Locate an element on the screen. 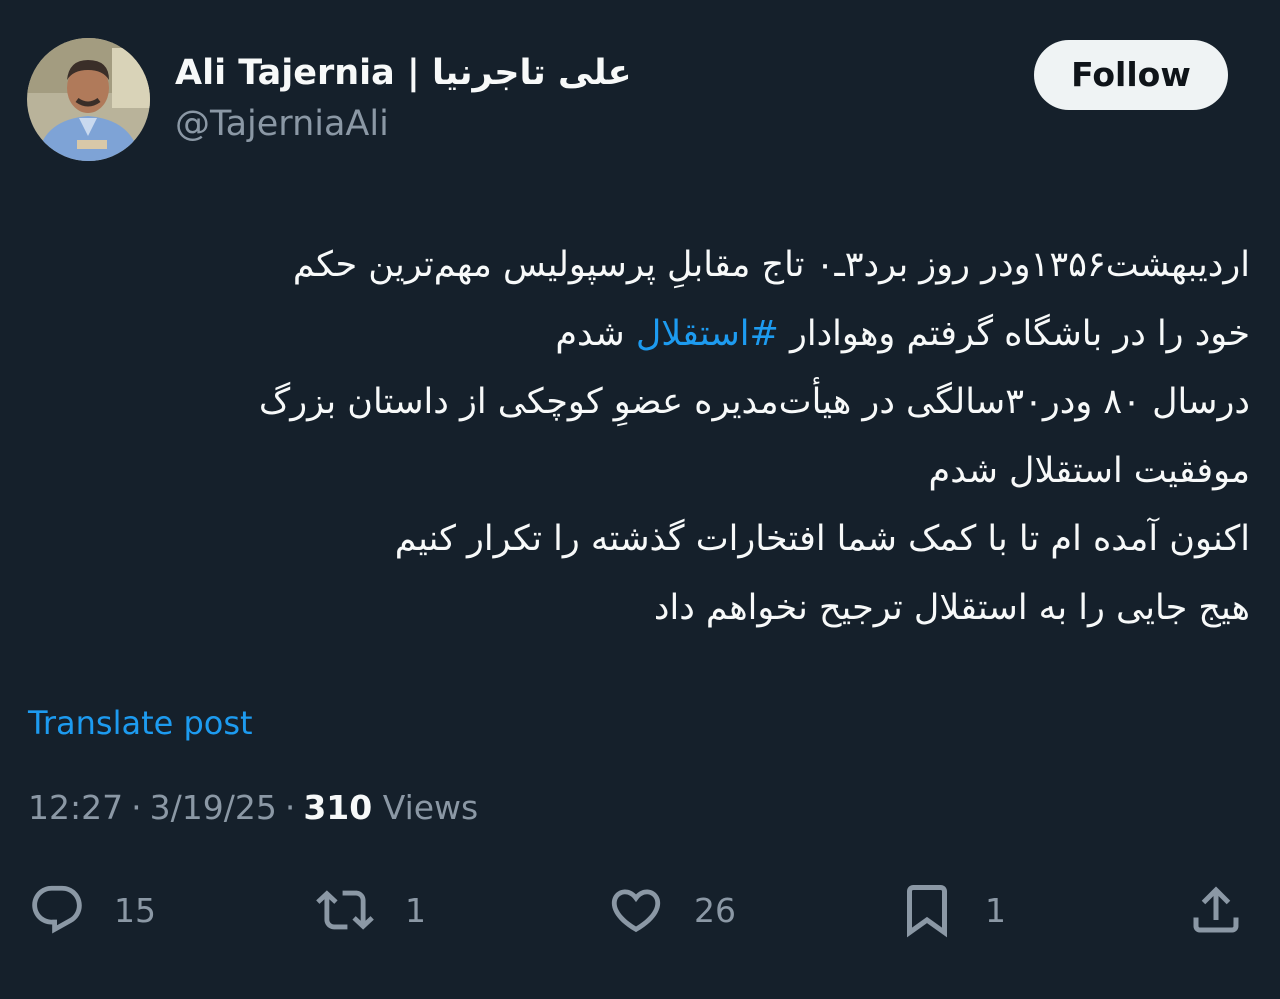 The height and width of the screenshot is (999, 1280). post-time: 12:27 is located at coordinates (75, 807).